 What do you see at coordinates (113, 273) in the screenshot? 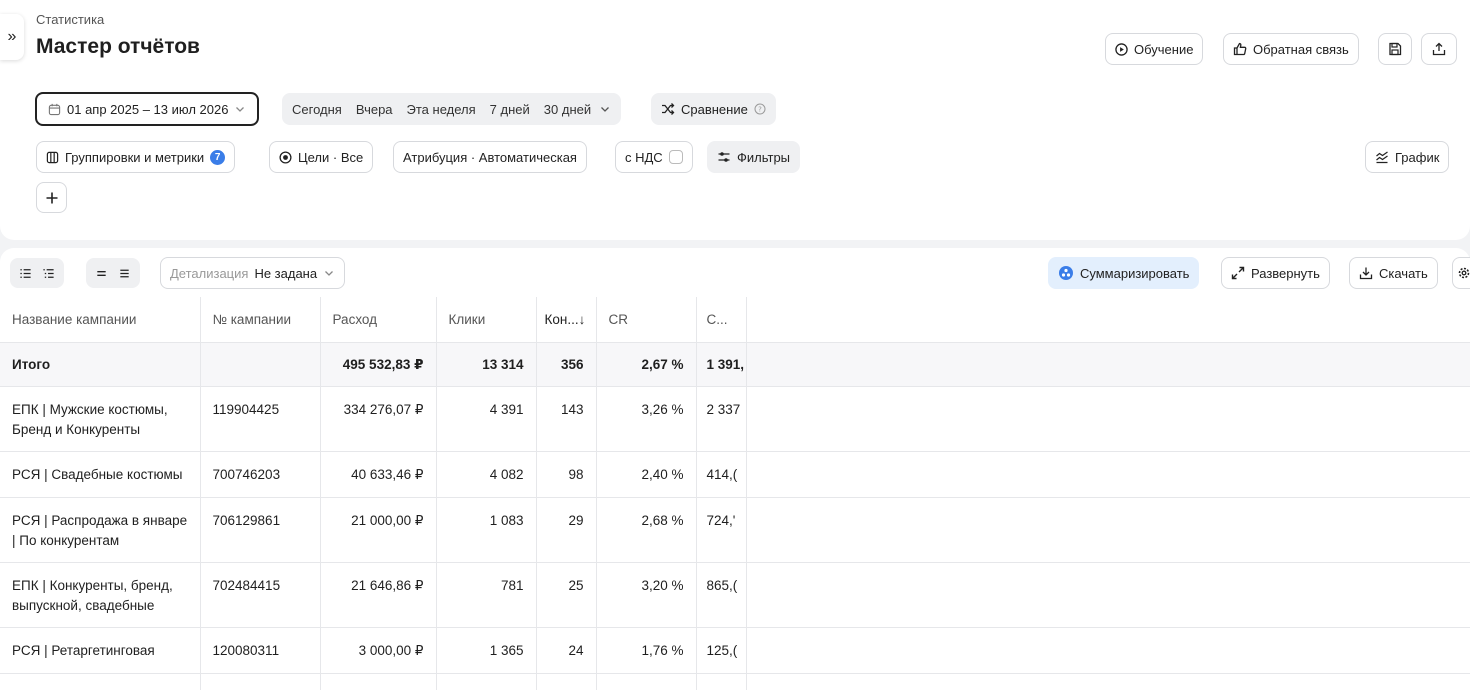
I see `row-density-toggle` at bounding box center [113, 273].